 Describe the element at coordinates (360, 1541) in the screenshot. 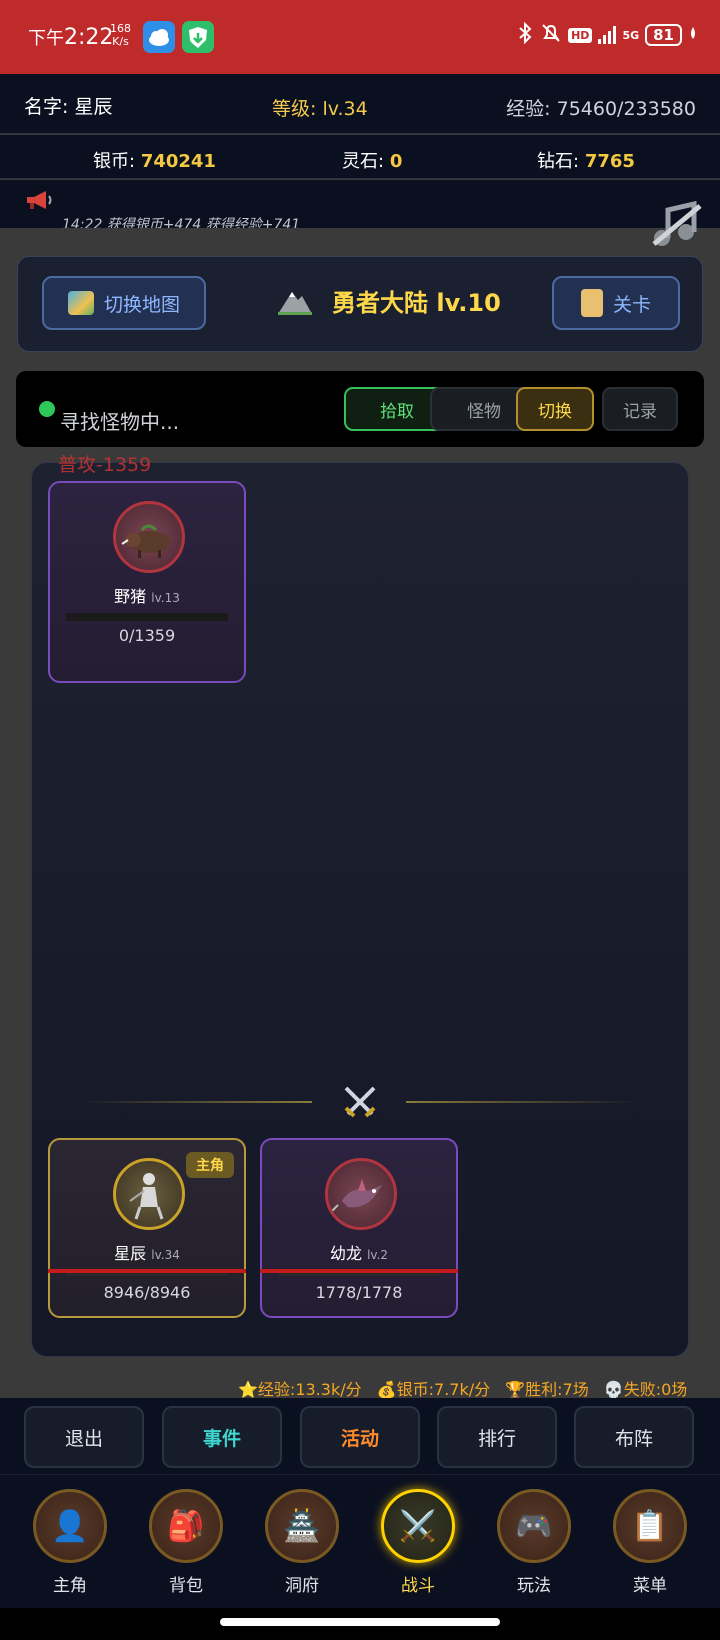

I see `bottom-navigation: 👤 主角 🎒 背包 🏯 洞府 ⚔️ 战斗 🎮 玩法 📋 菜单` at that location.